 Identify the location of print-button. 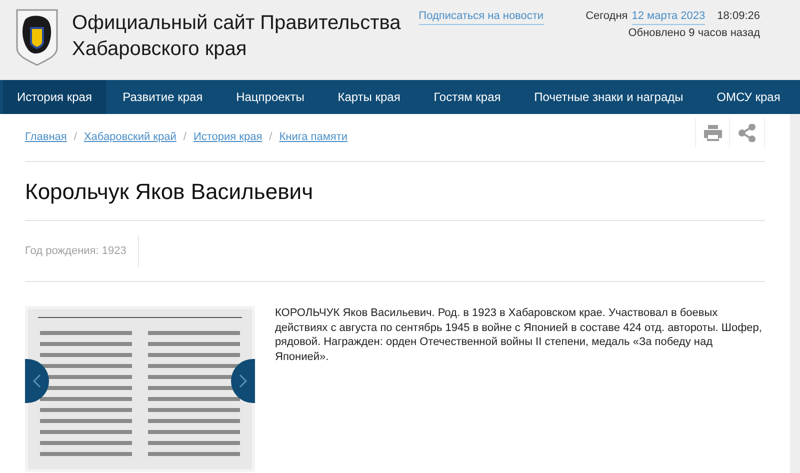
(712, 133).